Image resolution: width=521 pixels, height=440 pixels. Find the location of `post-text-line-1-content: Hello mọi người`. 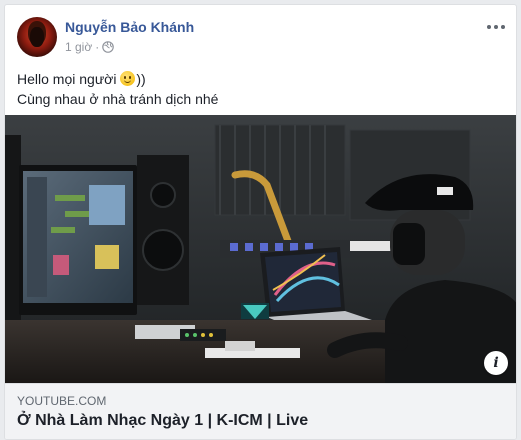

post-text-line-1-content: Hello mọi người is located at coordinates (69, 79).